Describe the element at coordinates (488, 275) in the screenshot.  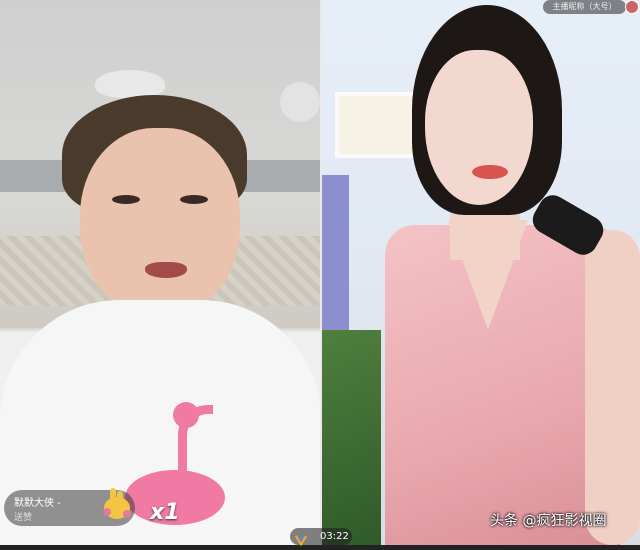
I see `dress-neckline` at that location.